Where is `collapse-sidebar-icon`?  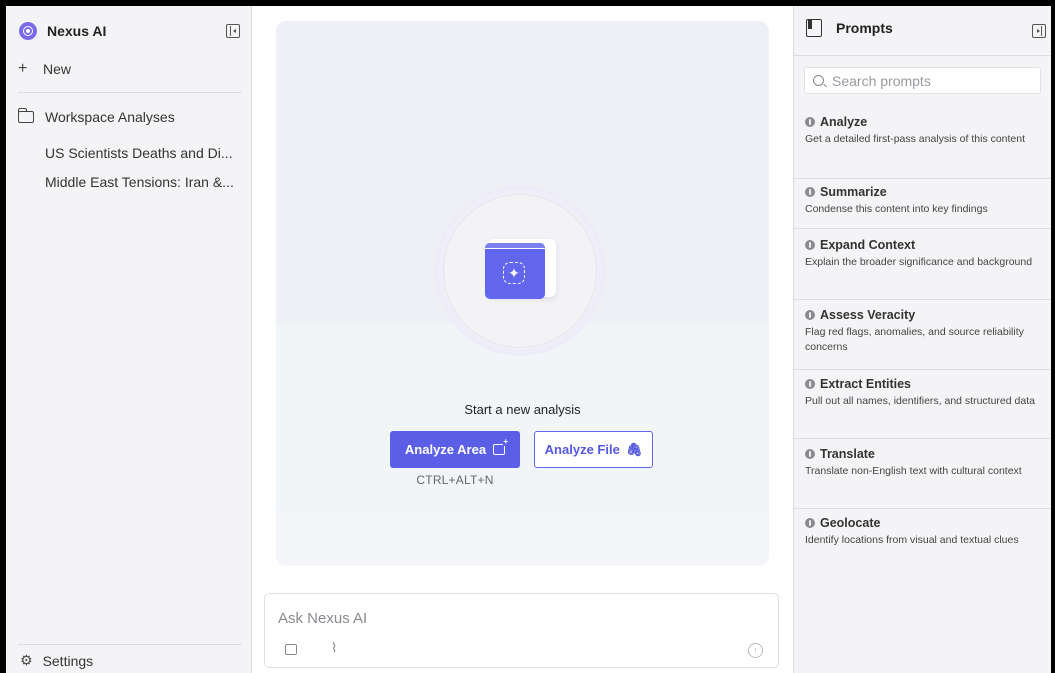 collapse-sidebar-icon is located at coordinates (233, 31).